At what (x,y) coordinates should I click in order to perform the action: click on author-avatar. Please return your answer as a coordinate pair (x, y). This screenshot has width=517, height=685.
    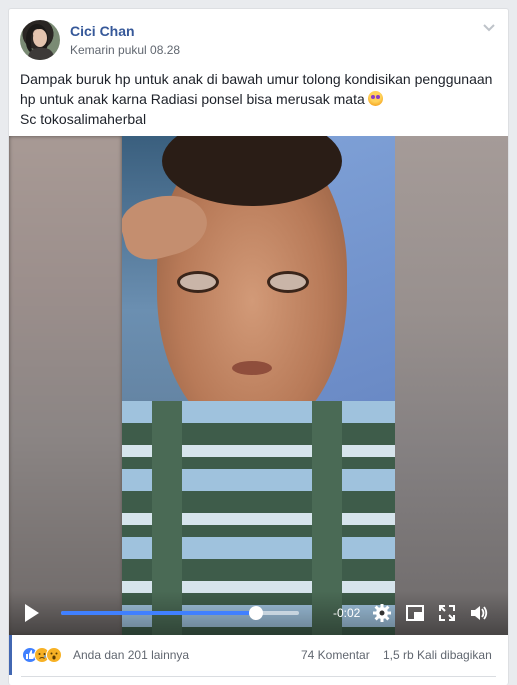
    Looking at the image, I should click on (40, 40).